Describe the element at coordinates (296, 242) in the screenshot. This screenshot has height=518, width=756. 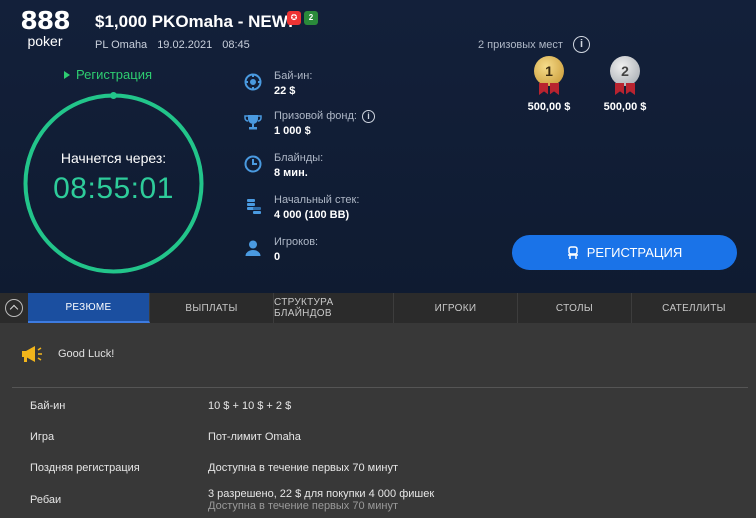
I see `players-label: Игроков:` at that location.